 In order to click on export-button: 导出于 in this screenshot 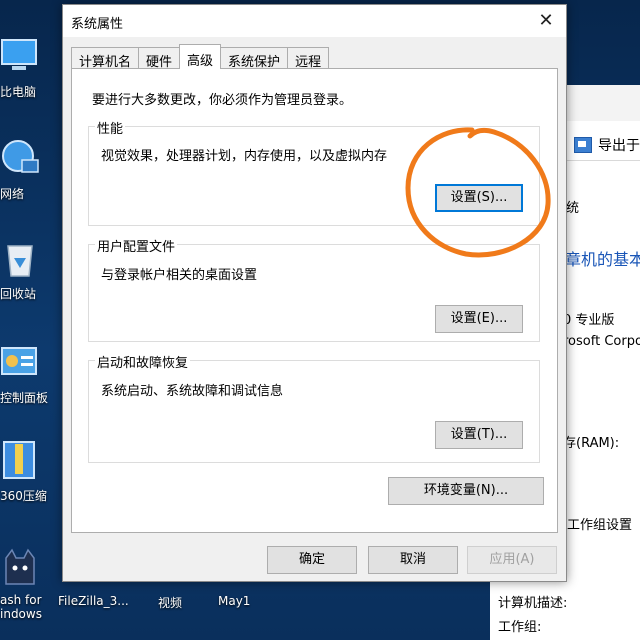, I will do `click(607, 145)`.